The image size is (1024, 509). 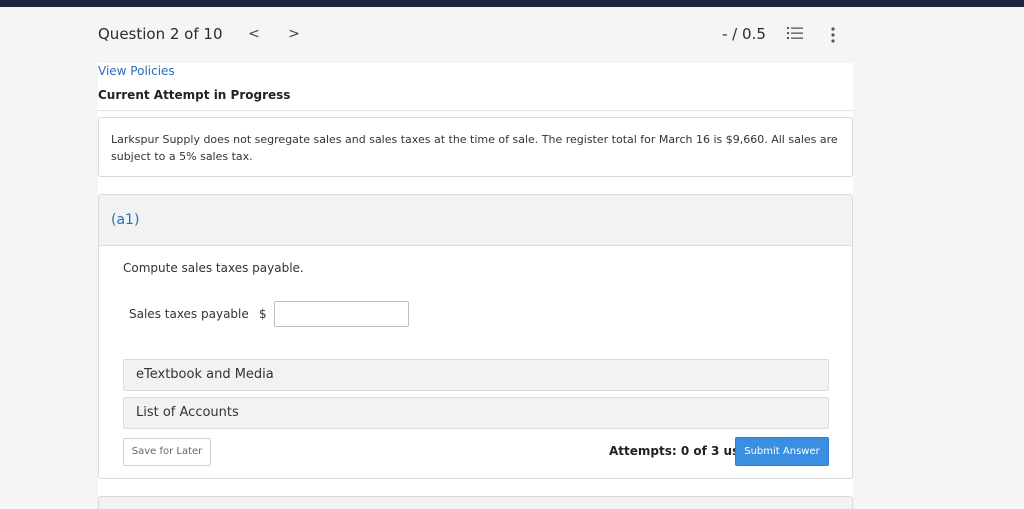 I want to click on question-title: Question 2 of 10, so click(x=160, y=34).